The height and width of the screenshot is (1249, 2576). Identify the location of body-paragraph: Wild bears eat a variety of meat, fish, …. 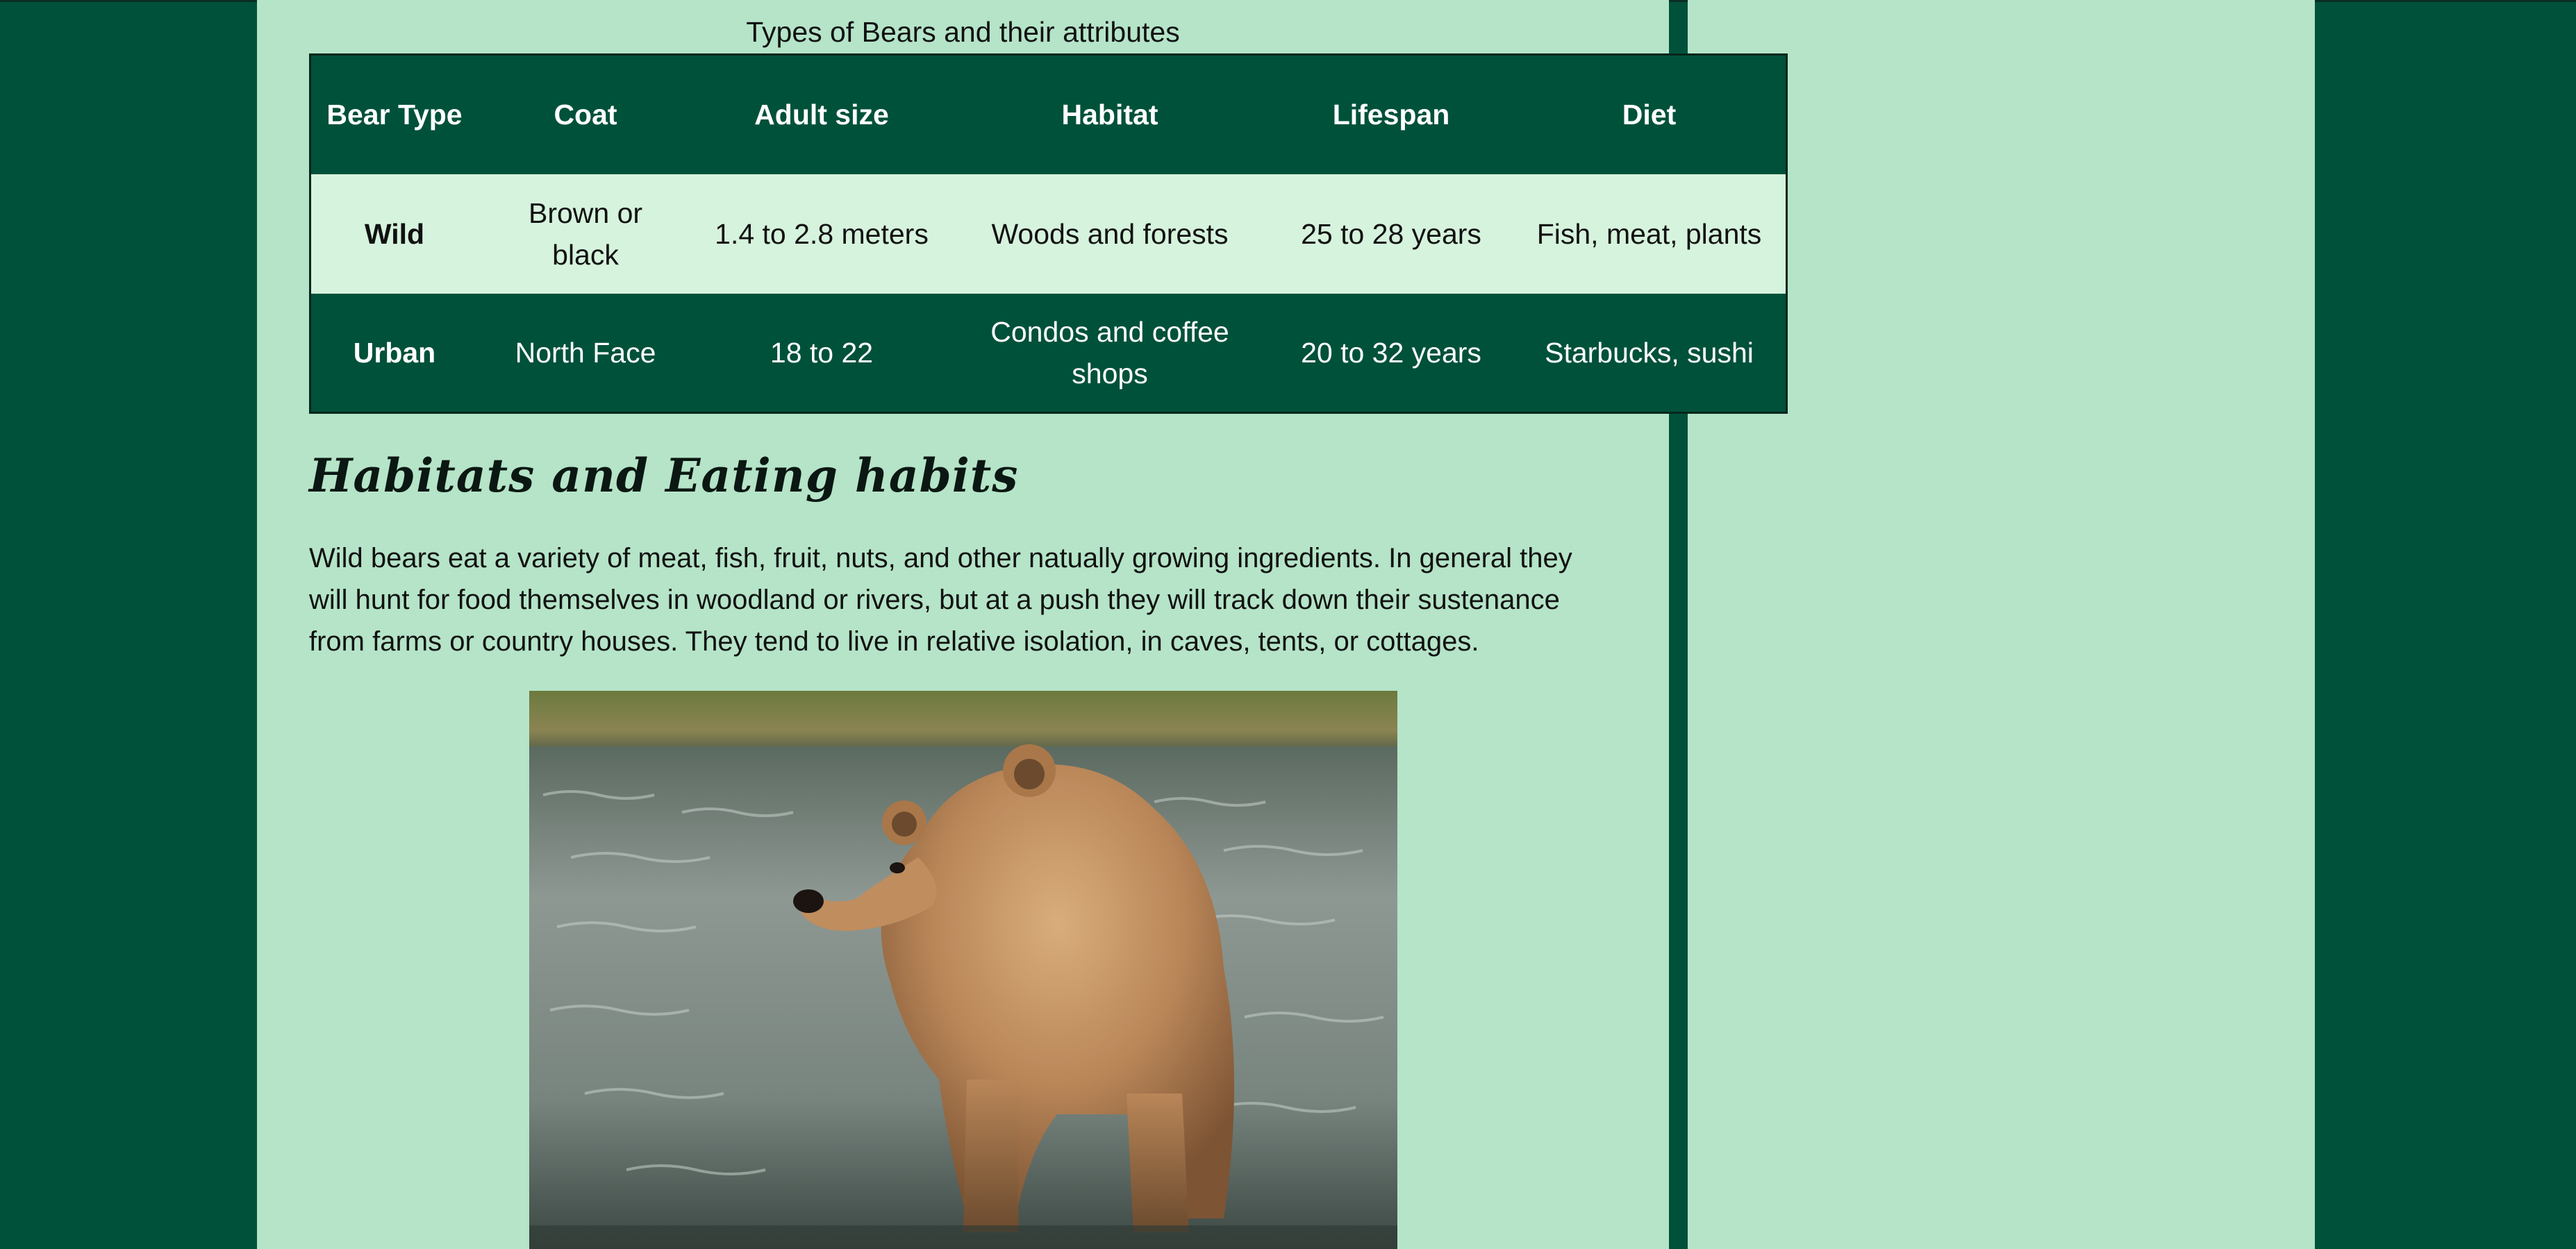
(940, 600).